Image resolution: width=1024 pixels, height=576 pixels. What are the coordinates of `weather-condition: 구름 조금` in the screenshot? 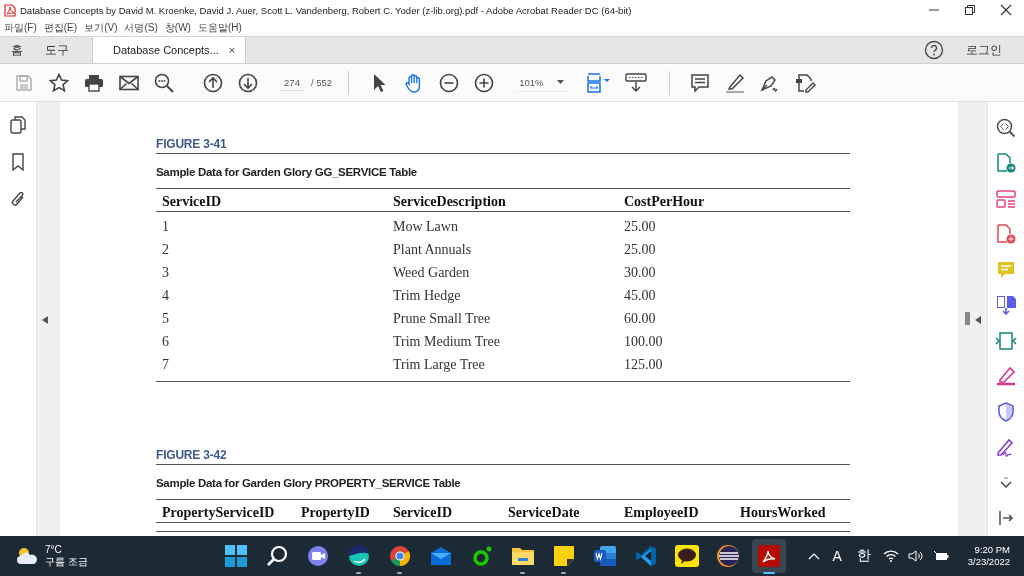 It's located at (66, 562).